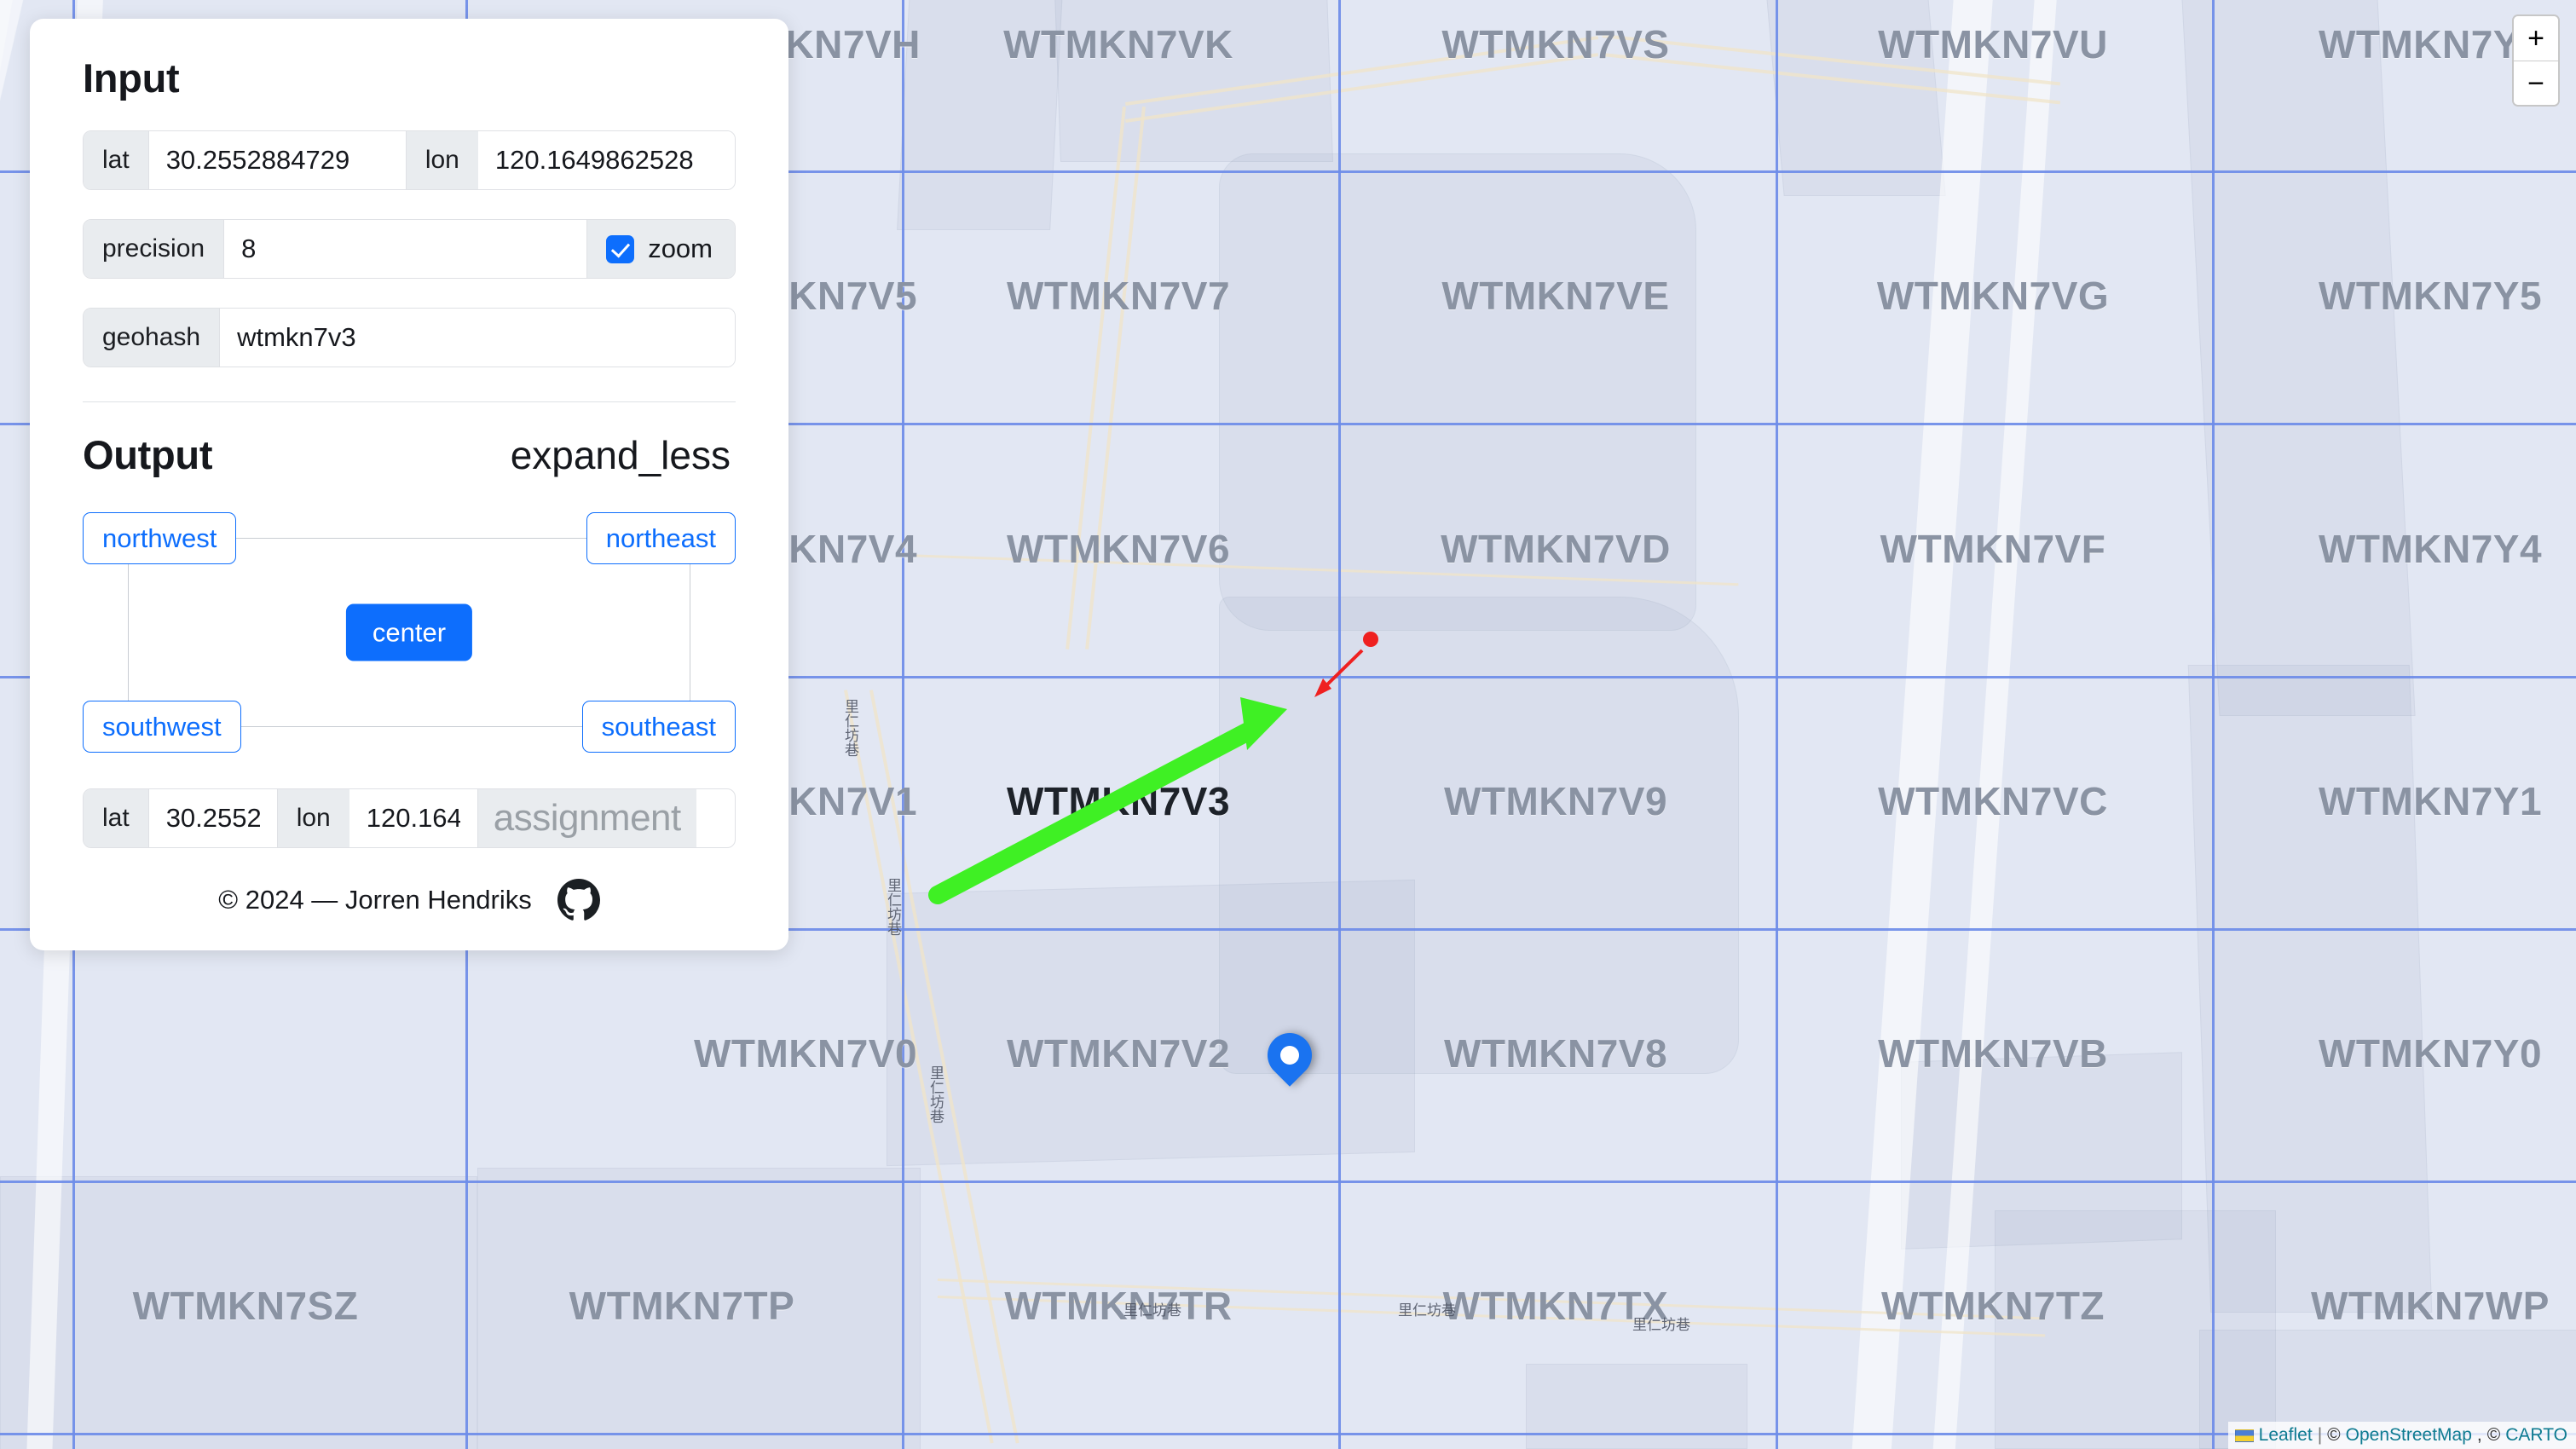  I want to click on output-lat-field, so click(212, 818).